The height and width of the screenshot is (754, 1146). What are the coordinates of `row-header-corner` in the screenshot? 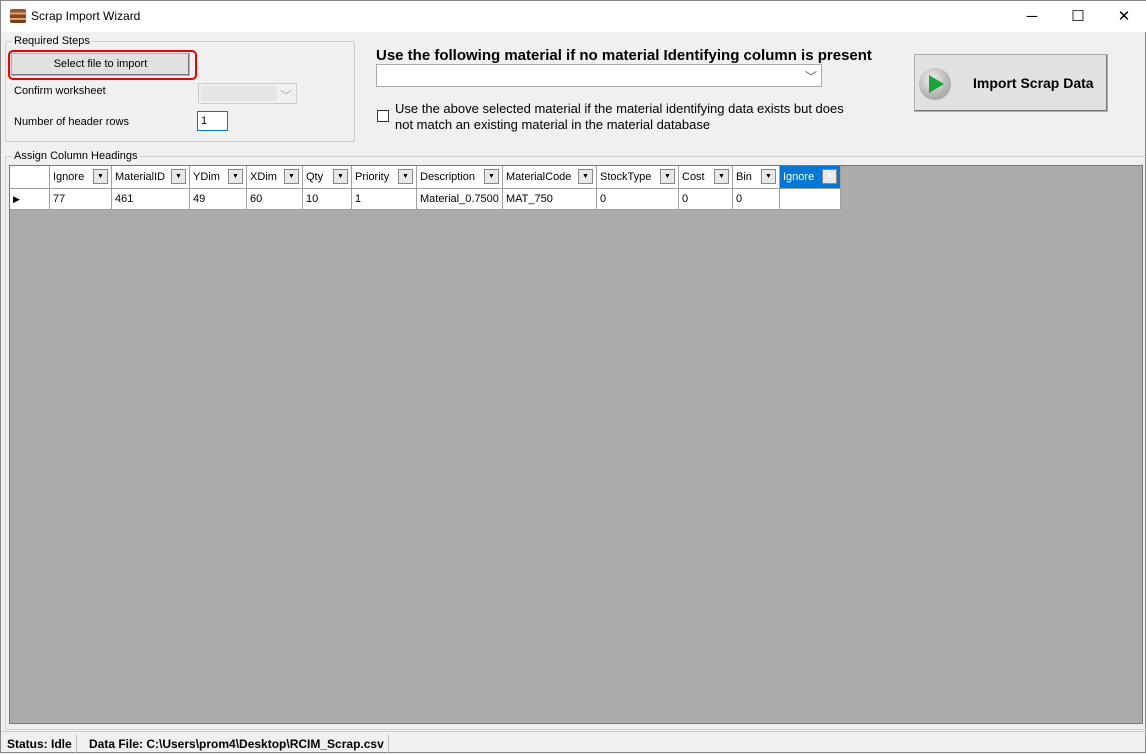 It's located at (30, 177).